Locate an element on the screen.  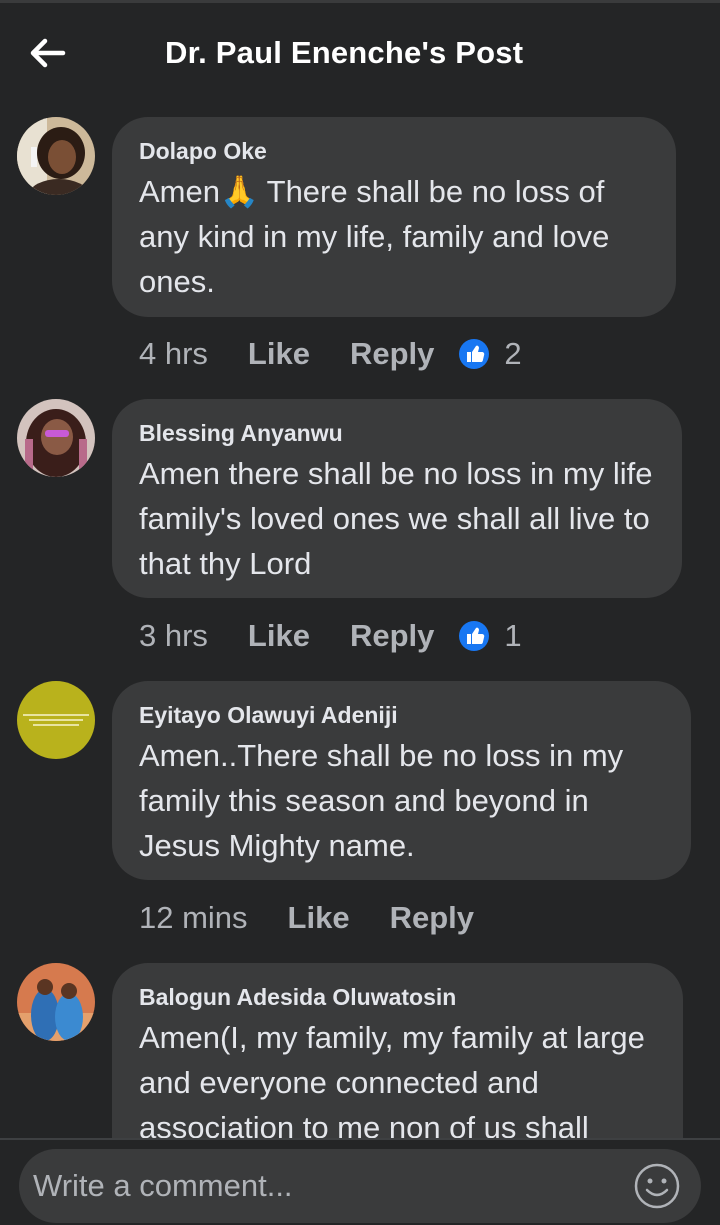
composer-divider is located at coordinates (360, 1139).